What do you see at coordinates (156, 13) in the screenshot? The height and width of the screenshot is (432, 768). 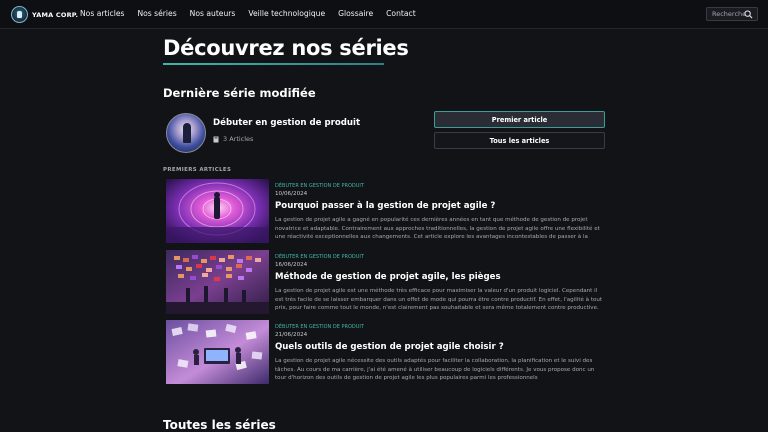 I see `nav-link-series: Nos séries` at bounding box center [156, 13].